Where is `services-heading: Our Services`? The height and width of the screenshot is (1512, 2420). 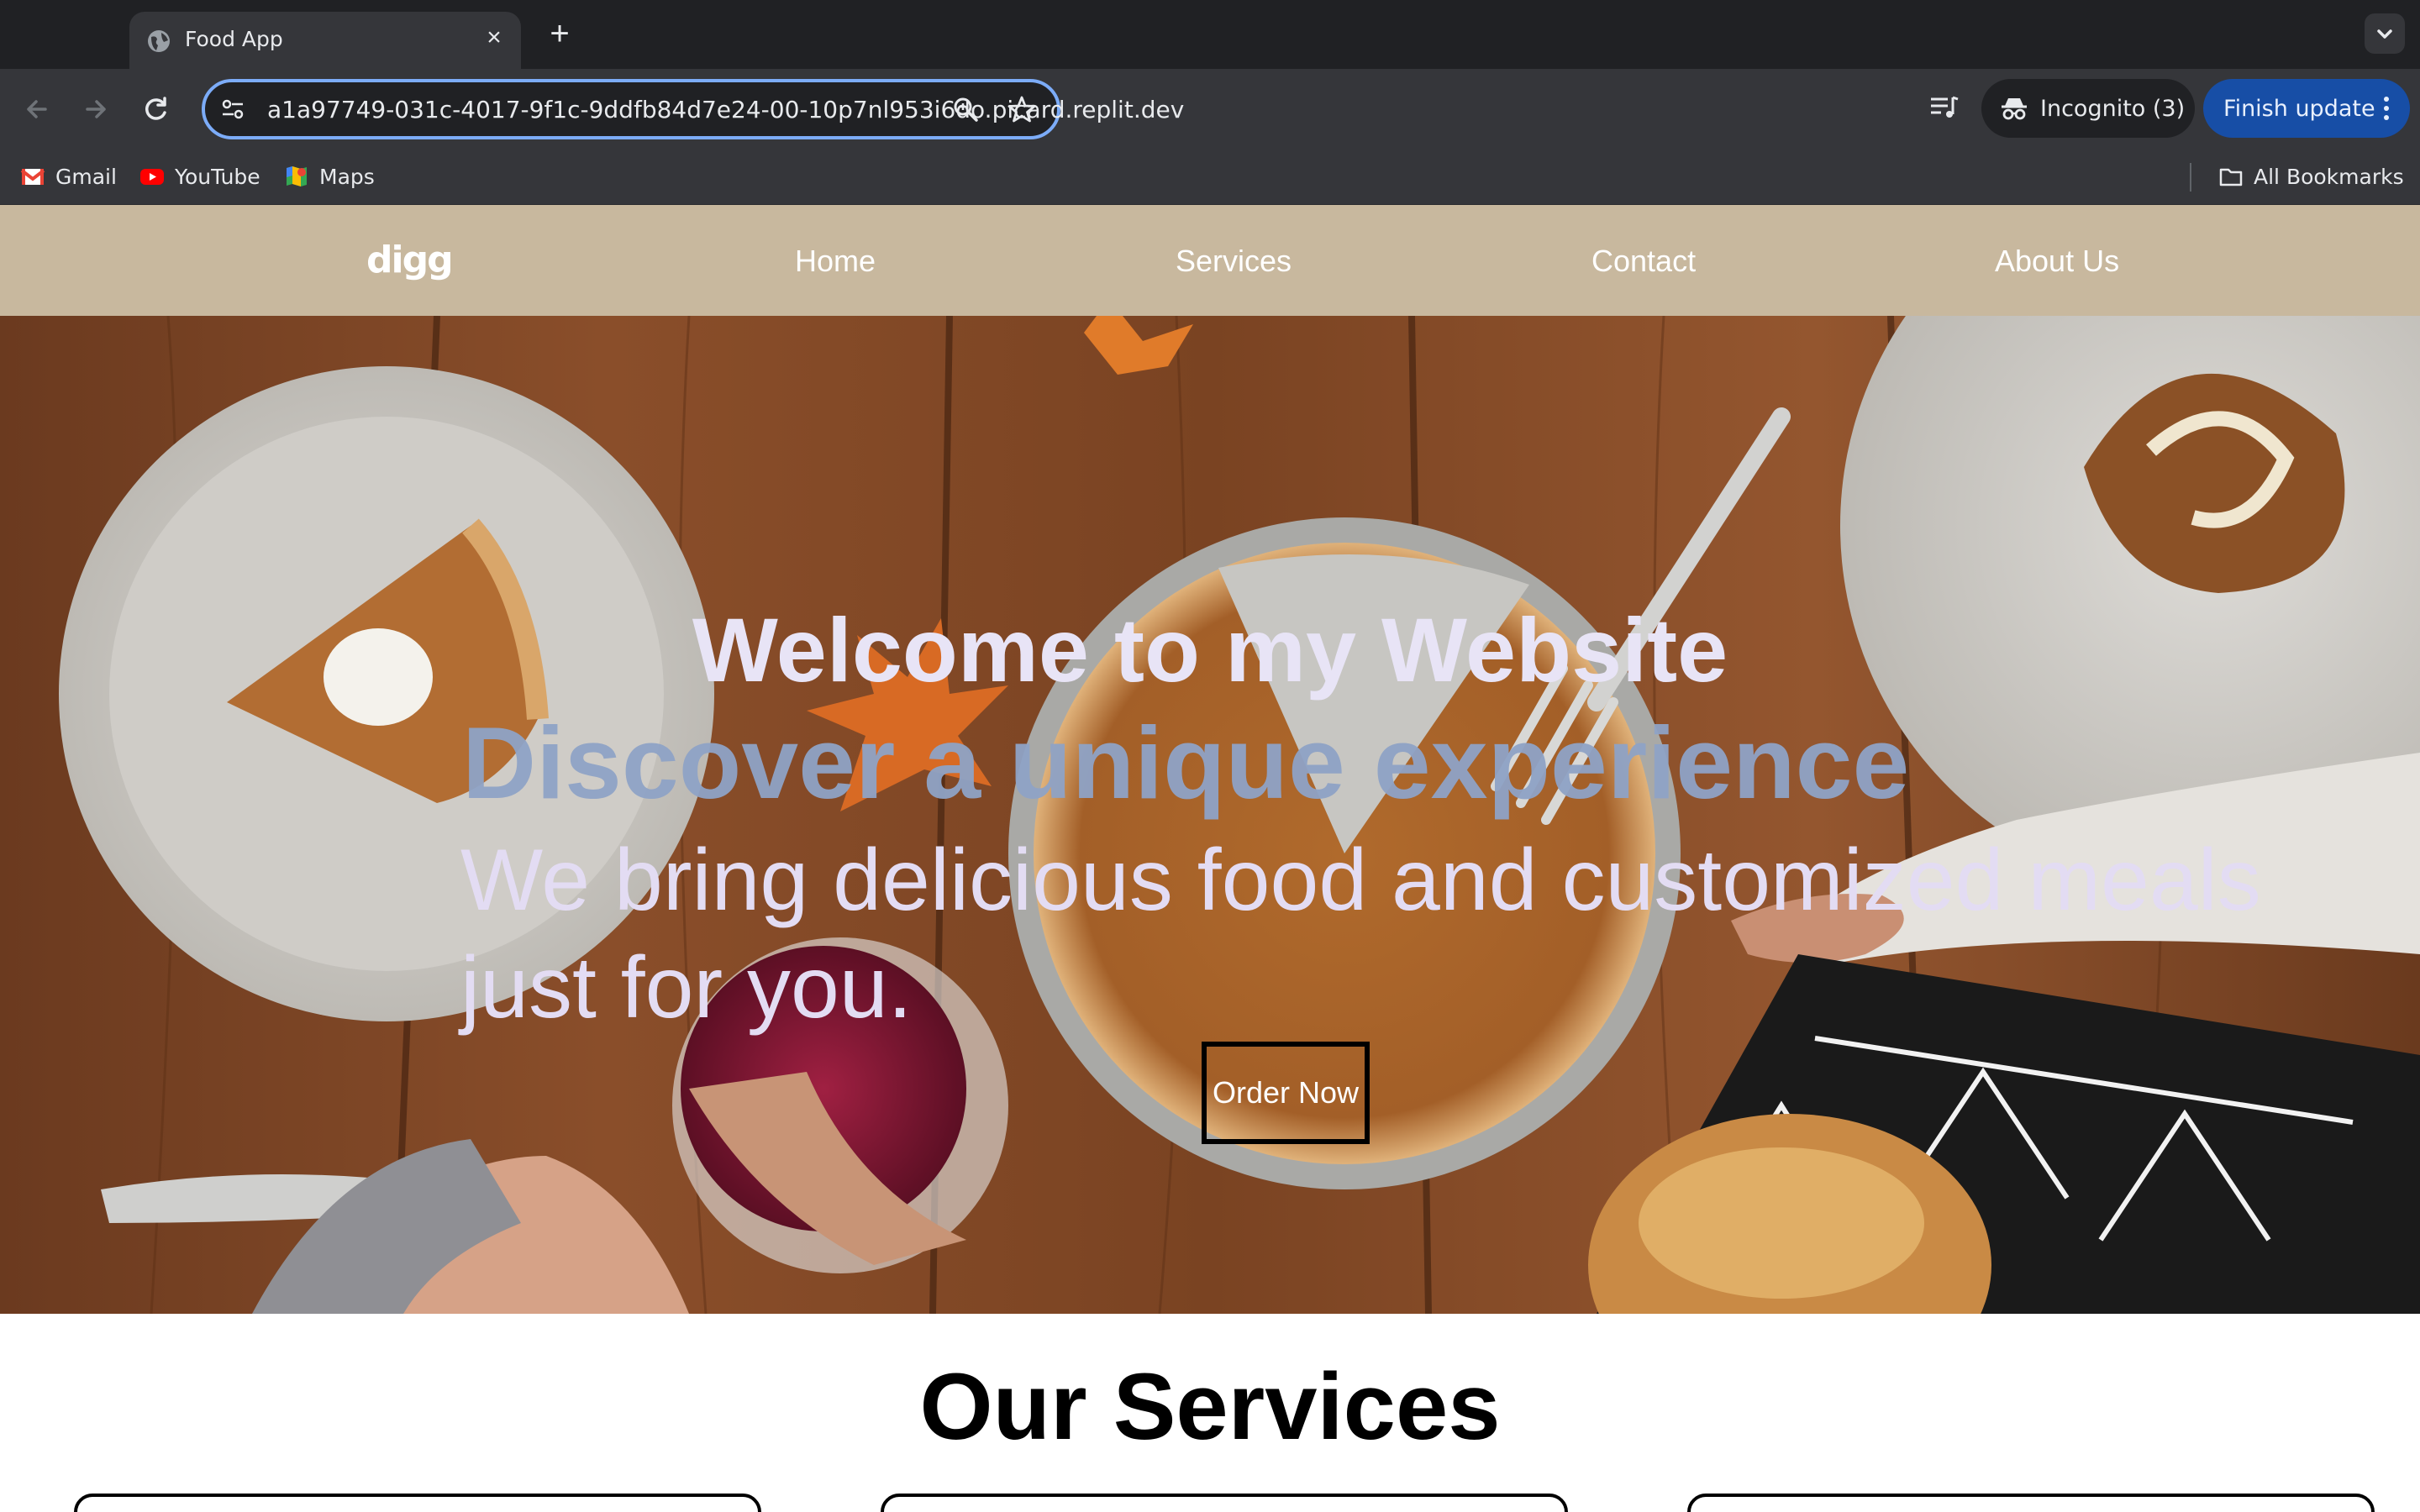 services-heading: Our Services is located at coordinates (1210, 1406).